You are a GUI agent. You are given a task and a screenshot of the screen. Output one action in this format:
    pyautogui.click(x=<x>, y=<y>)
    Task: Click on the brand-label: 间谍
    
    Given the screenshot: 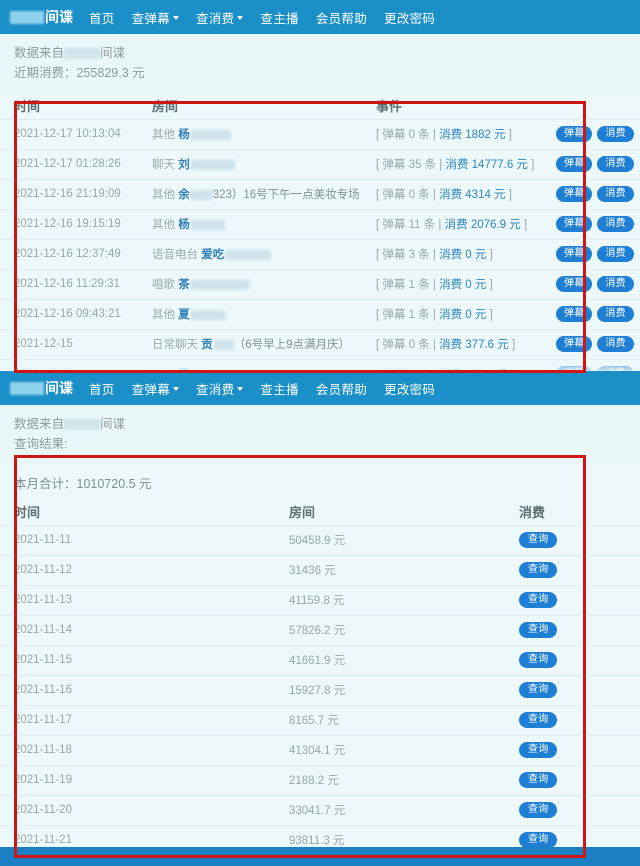 What is the action you would take?
    pyautogui.click(x=59, y=388)
    